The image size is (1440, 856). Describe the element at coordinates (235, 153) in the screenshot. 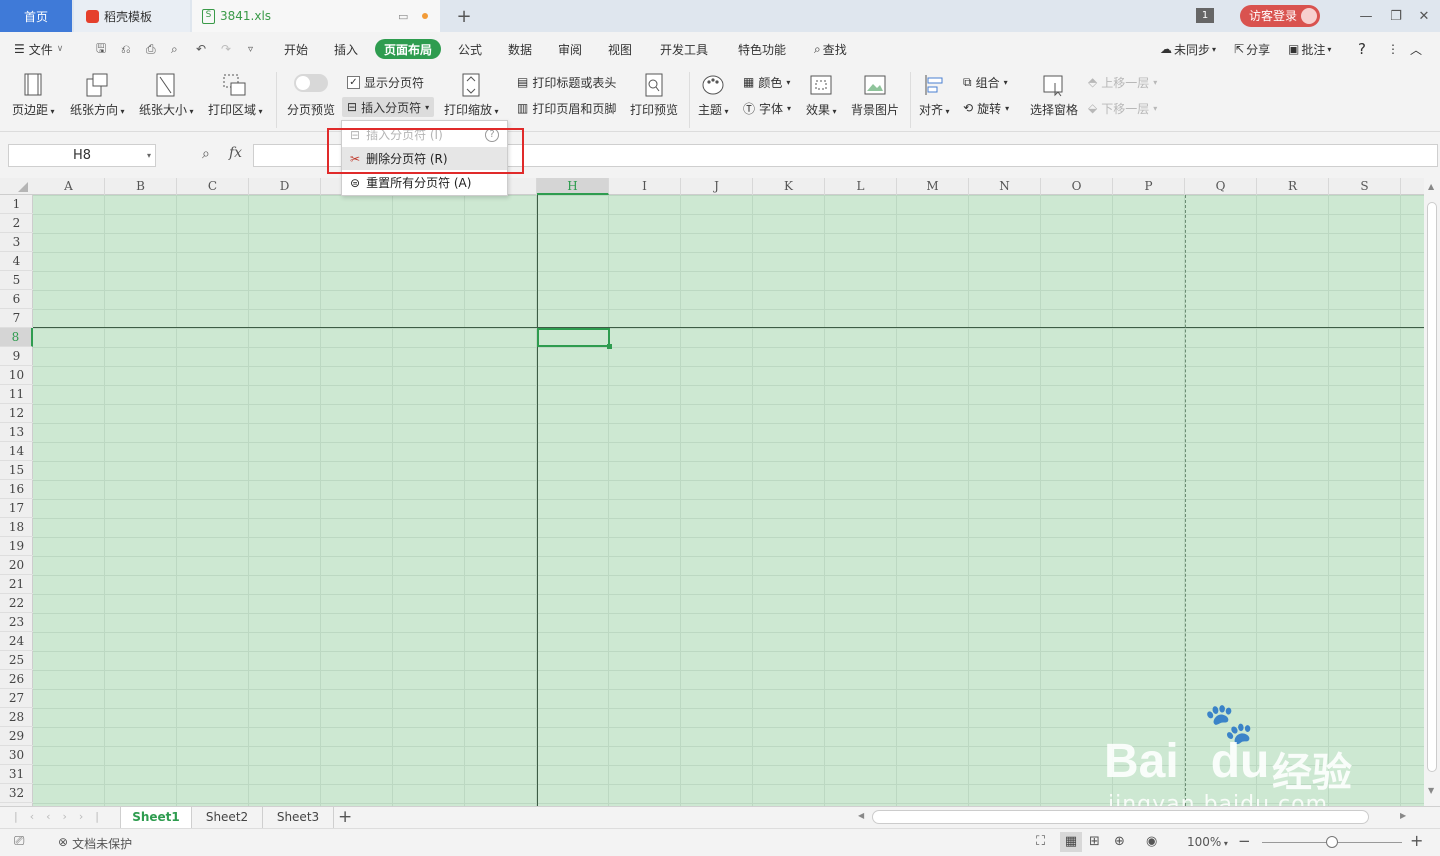

I see `fx-icon: fx` at that location.